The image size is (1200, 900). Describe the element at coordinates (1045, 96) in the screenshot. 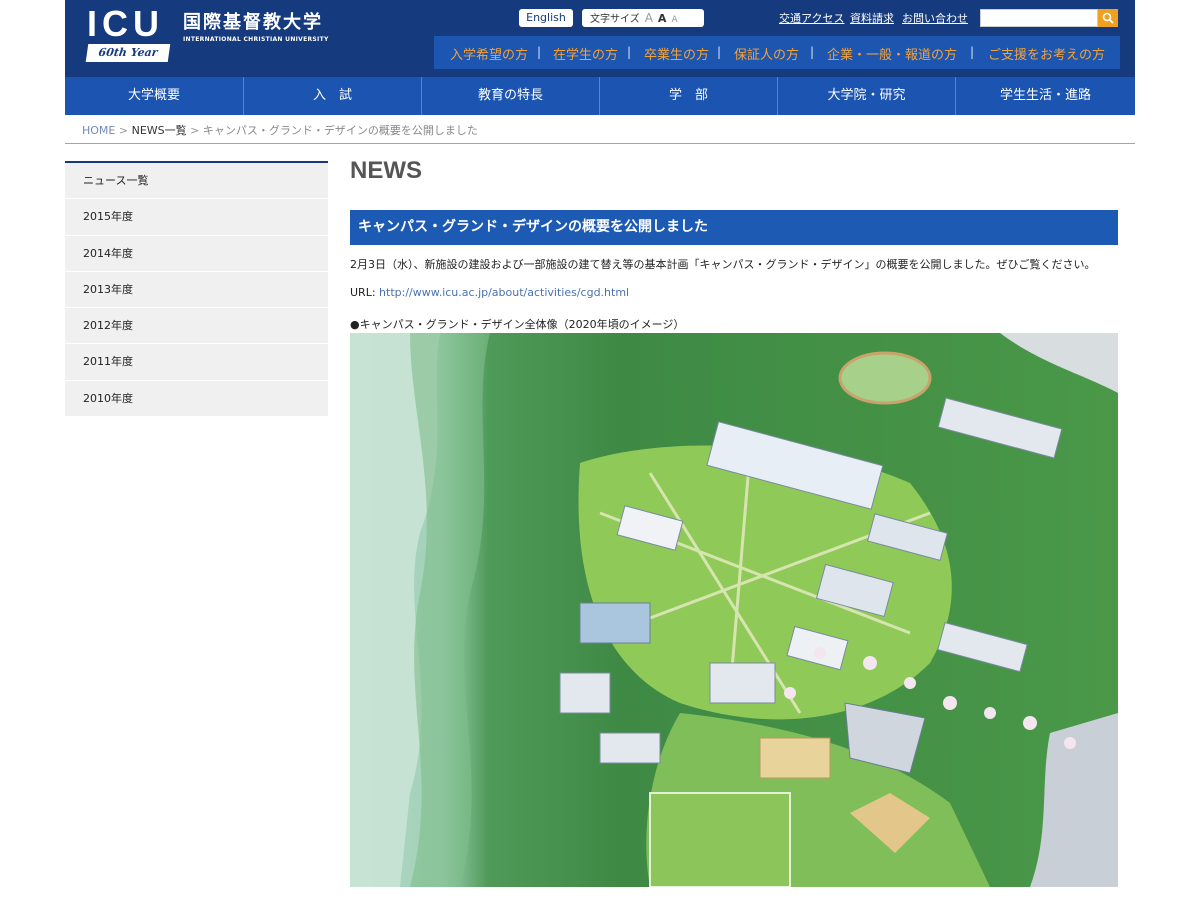

I see `nav-student-life: 学生生活・進路` at that location.